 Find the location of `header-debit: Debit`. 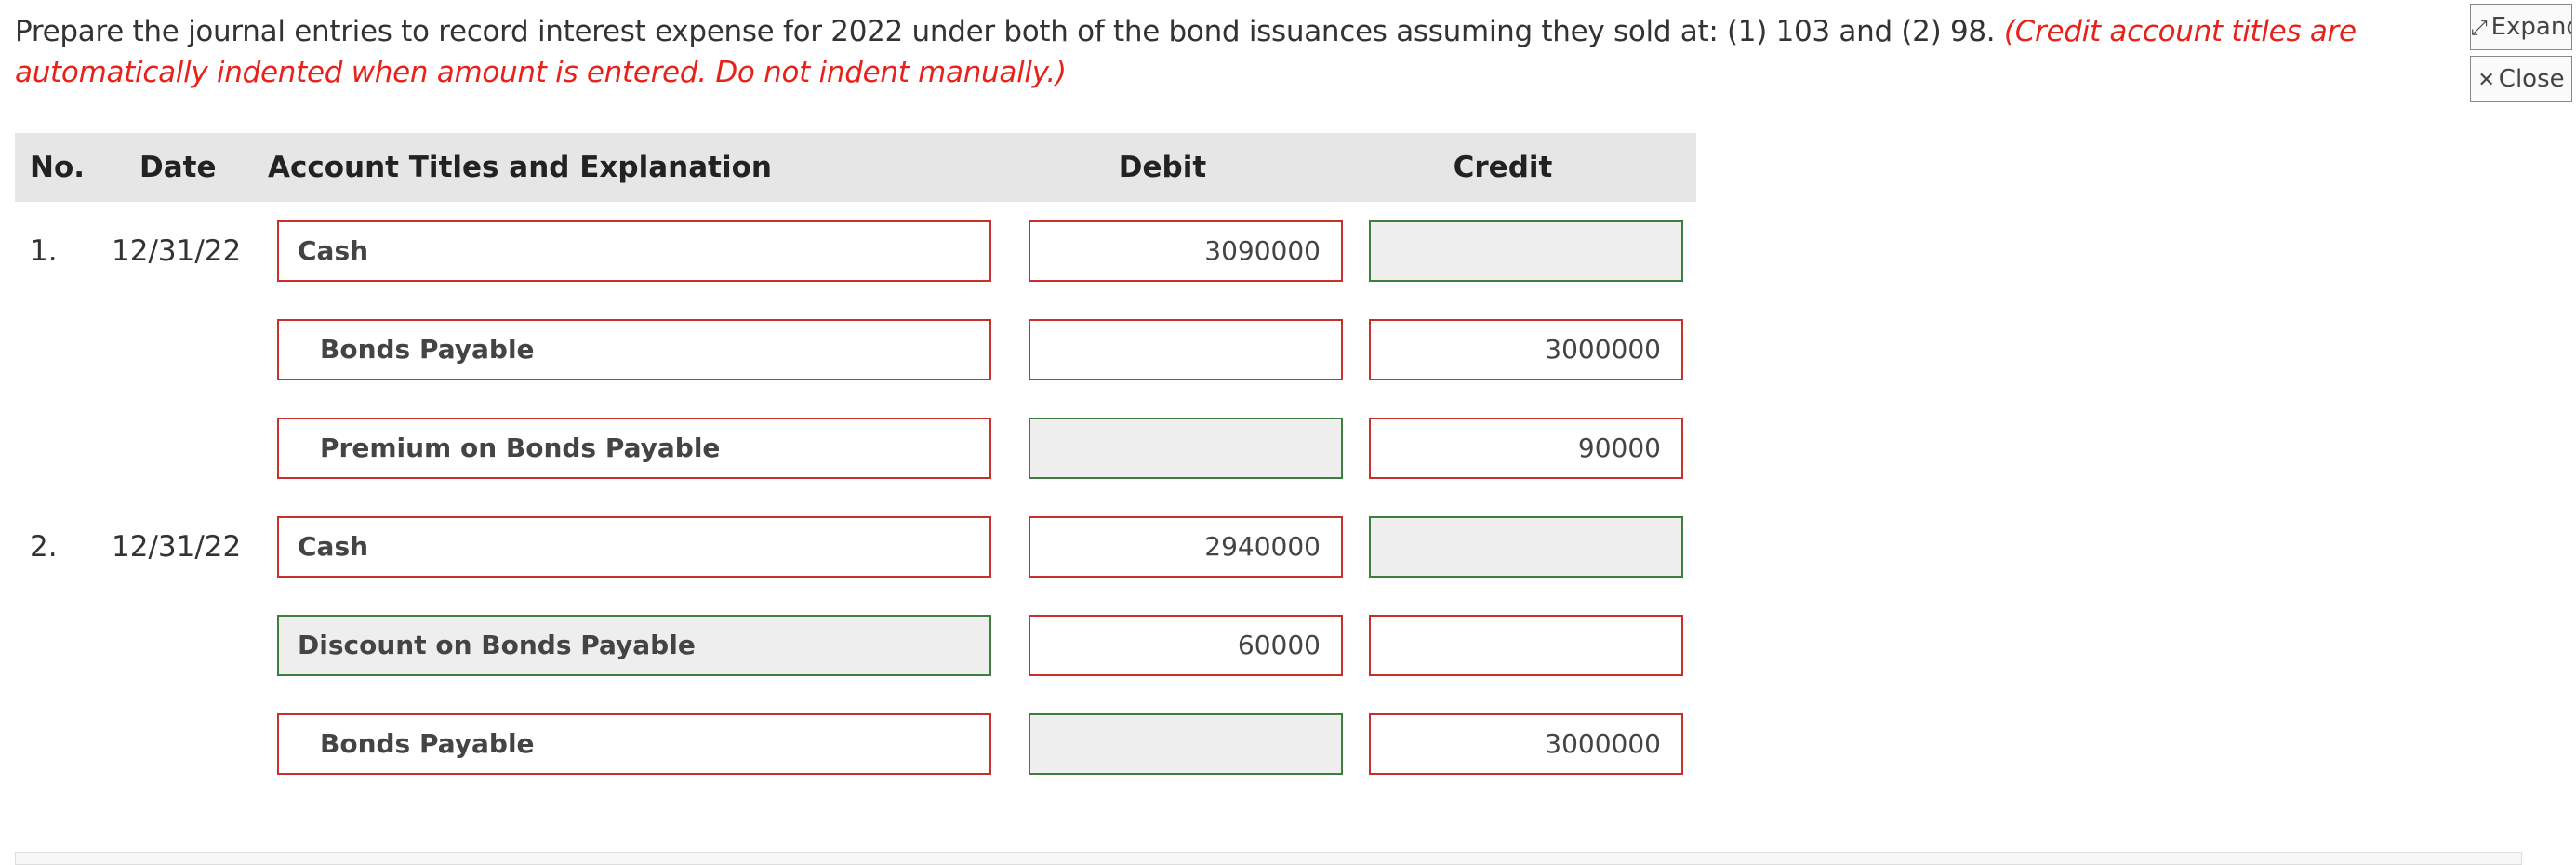

header-debit: Debit is located at coordinates (1162, 167).